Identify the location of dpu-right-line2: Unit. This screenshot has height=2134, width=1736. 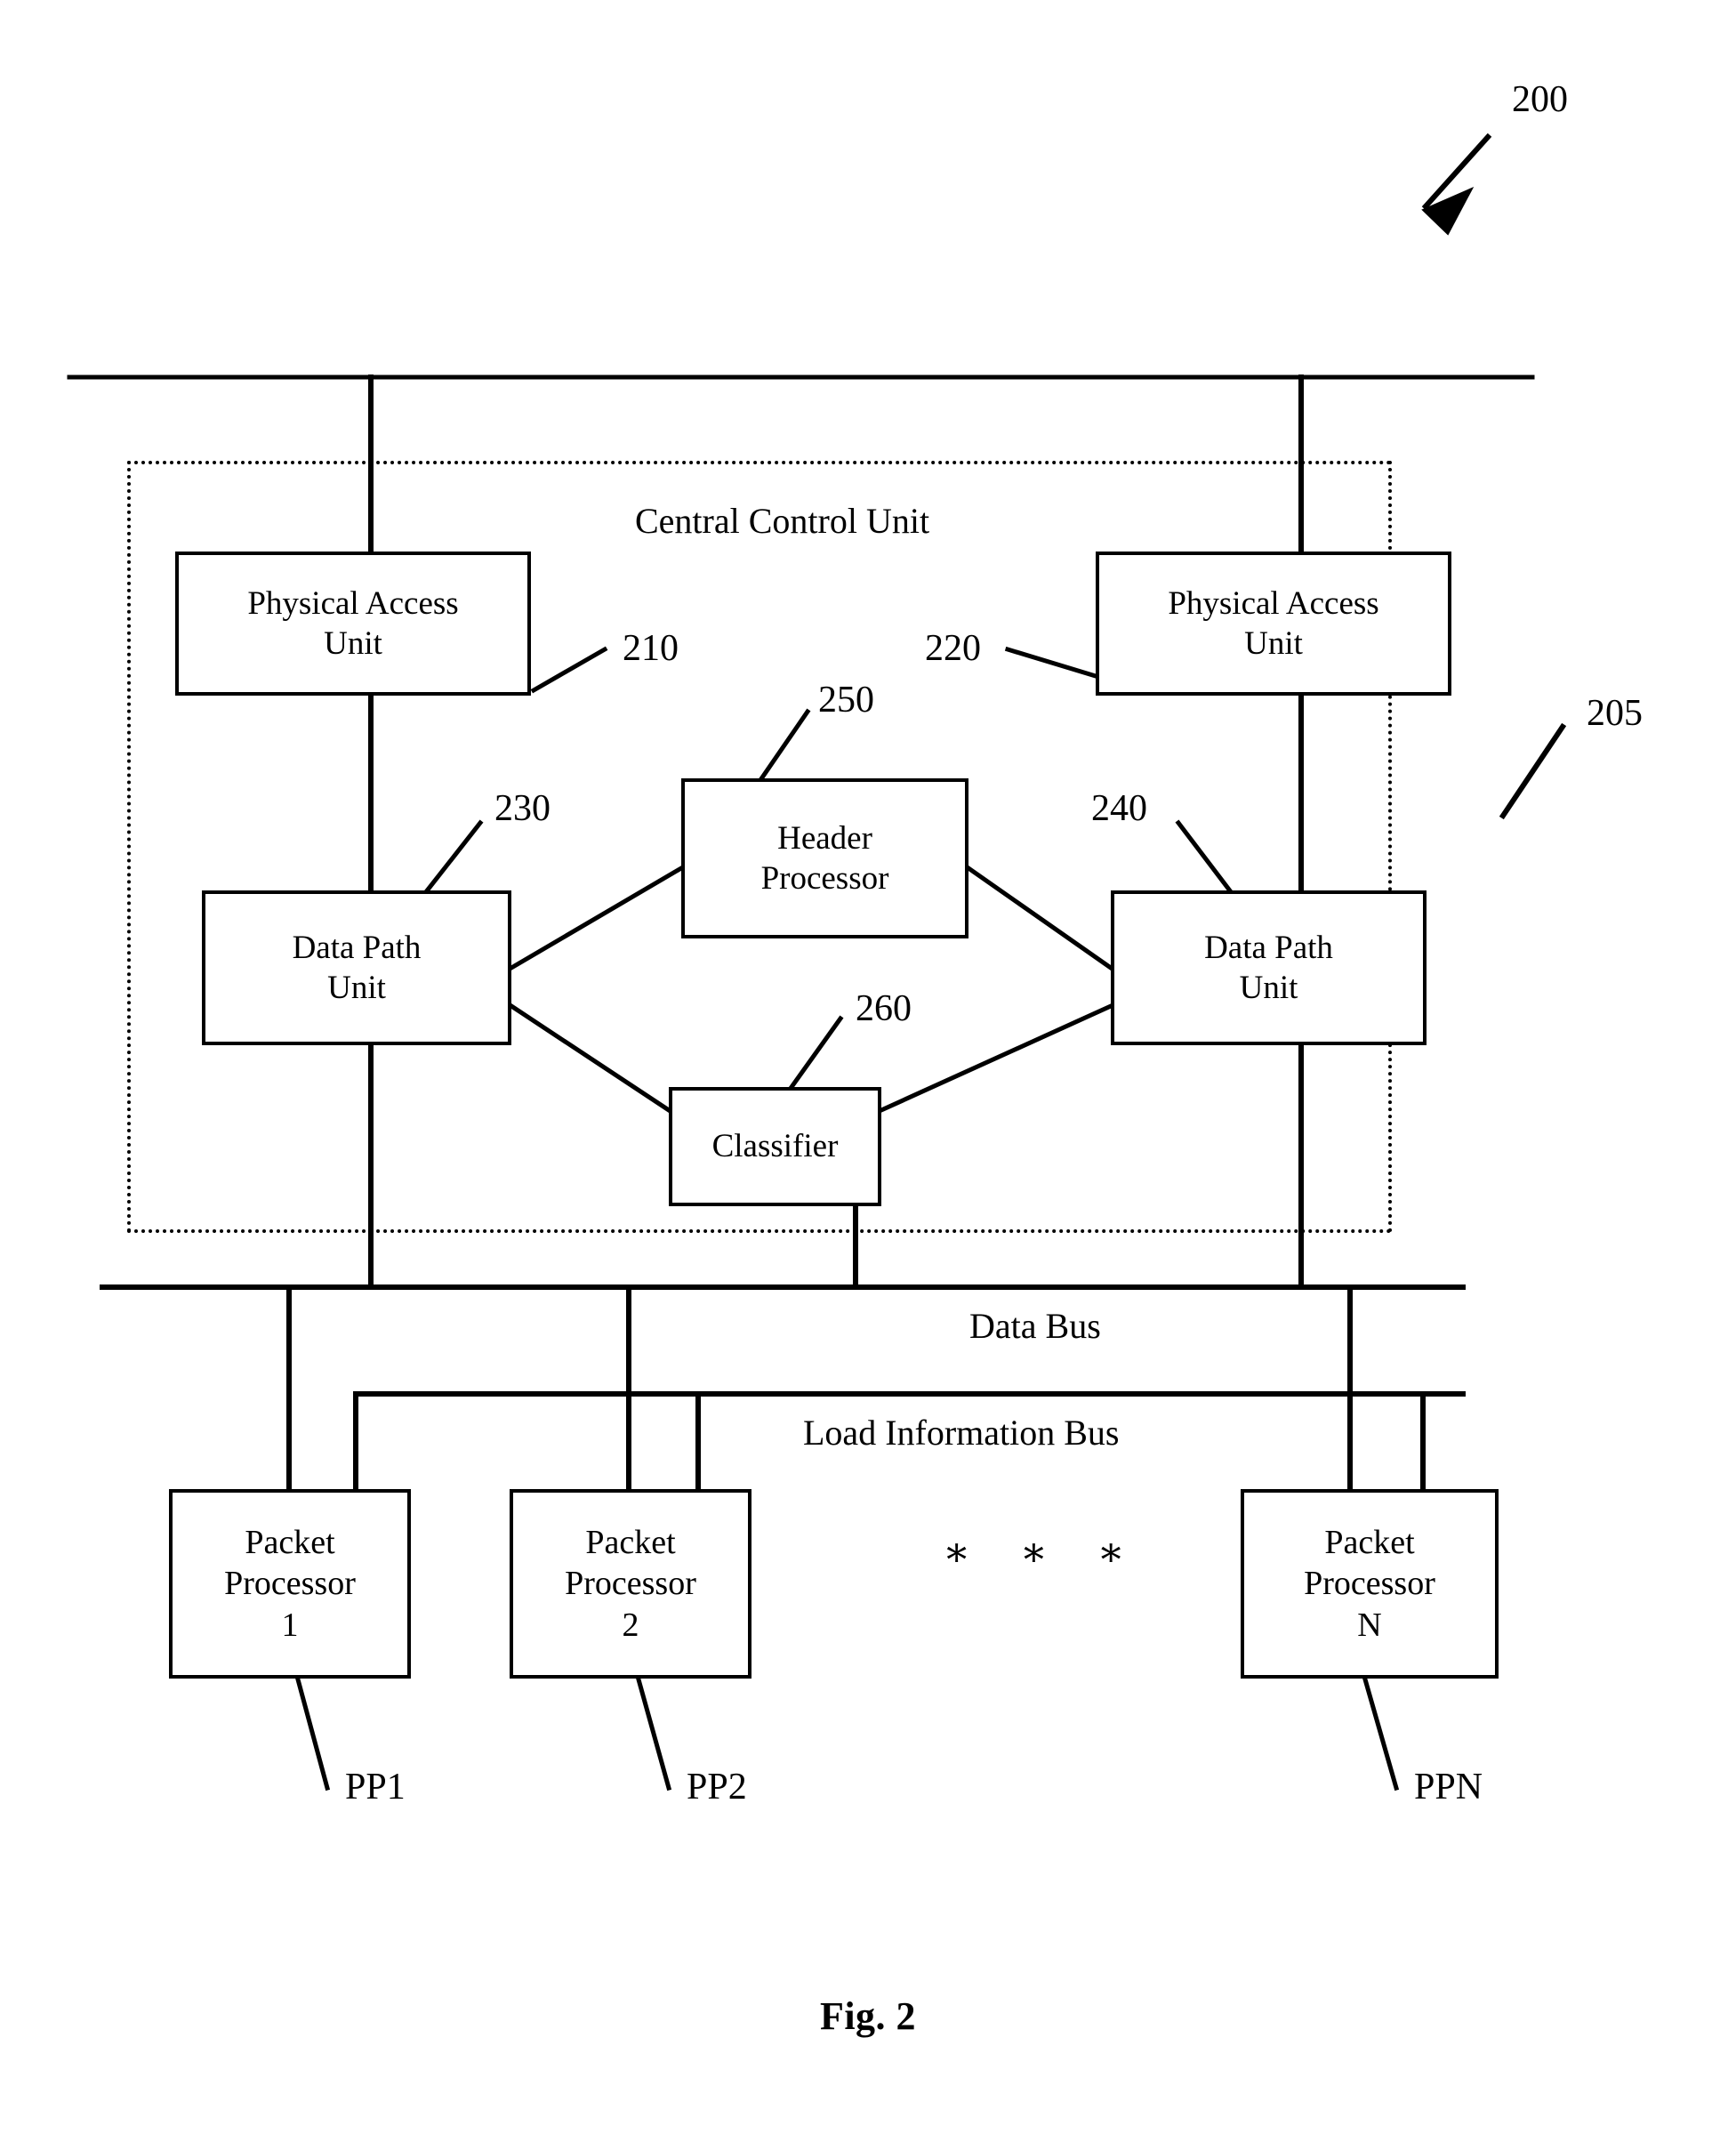
(1268, 988).